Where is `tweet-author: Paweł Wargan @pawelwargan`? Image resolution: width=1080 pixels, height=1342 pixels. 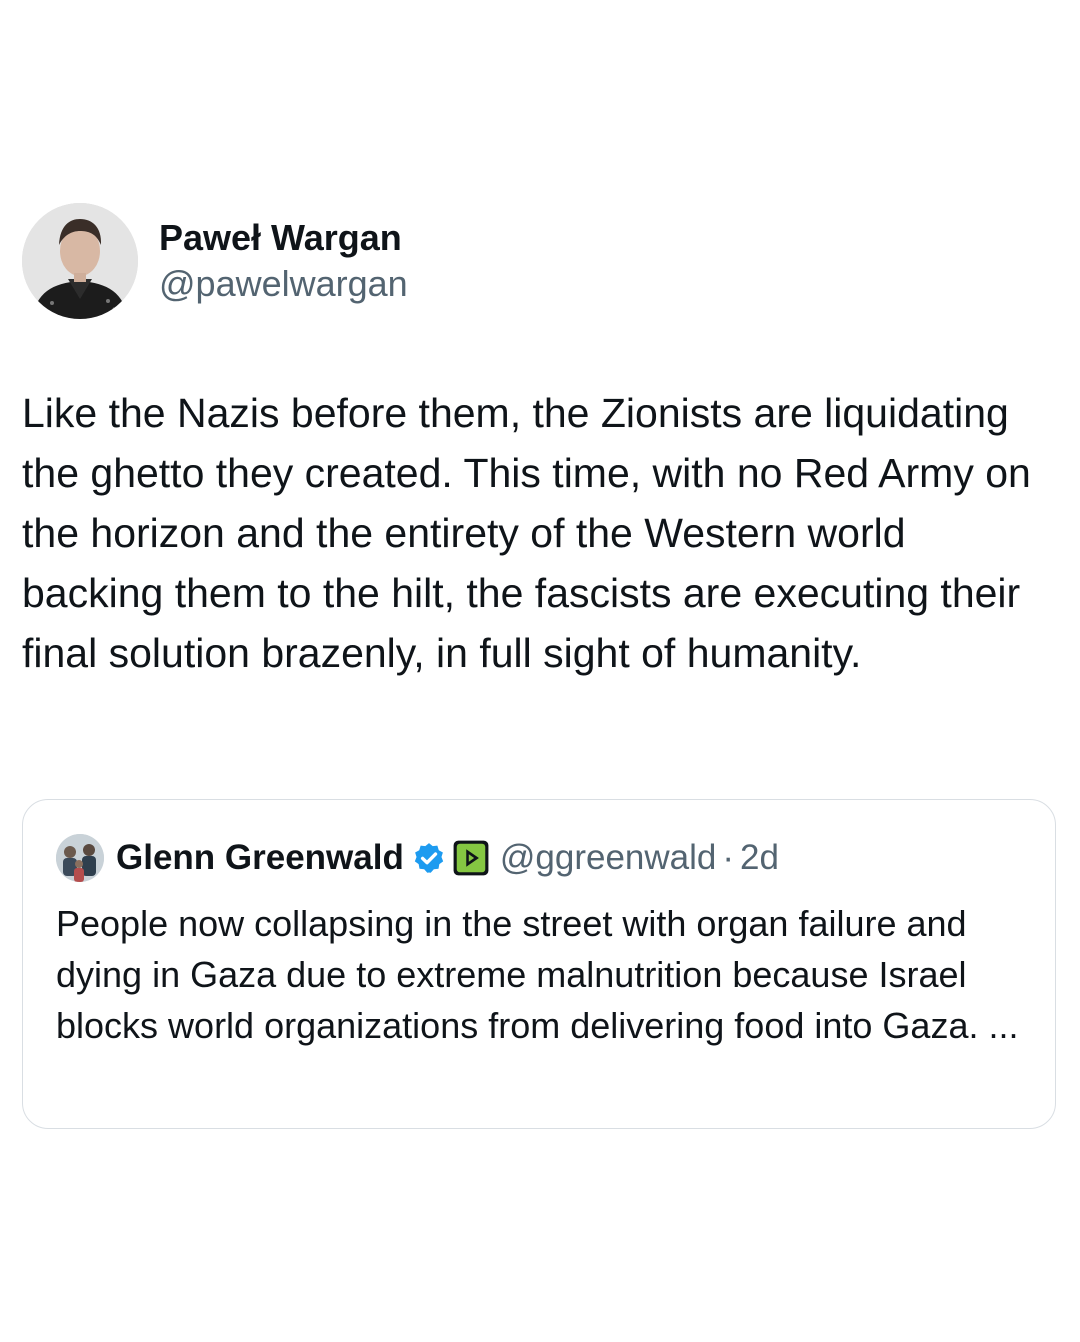 tweet-author: Paweł Wargan @pawelwargan is located at coordinates (540, 261).